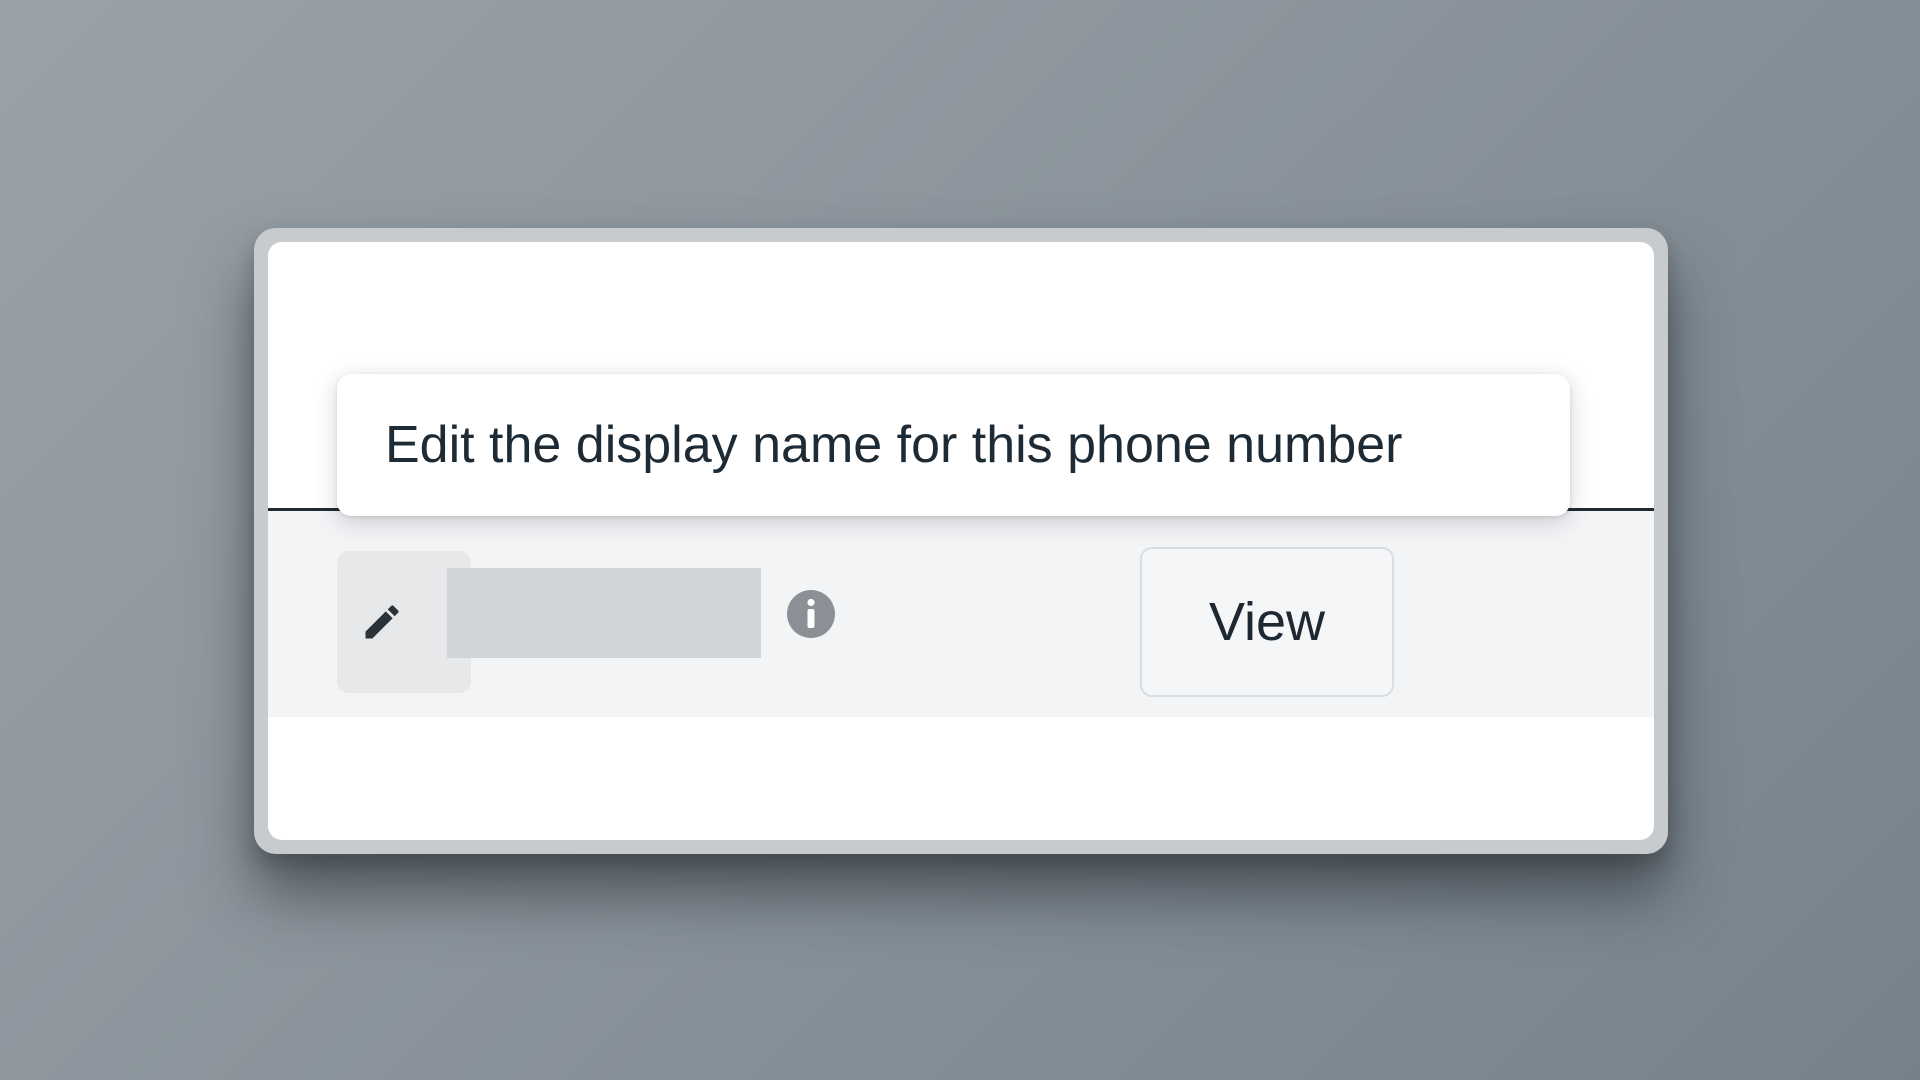 Image resolution: width=1920 pixels, height=1080 pixels. I want to click on info-icon, so click(811, 614).